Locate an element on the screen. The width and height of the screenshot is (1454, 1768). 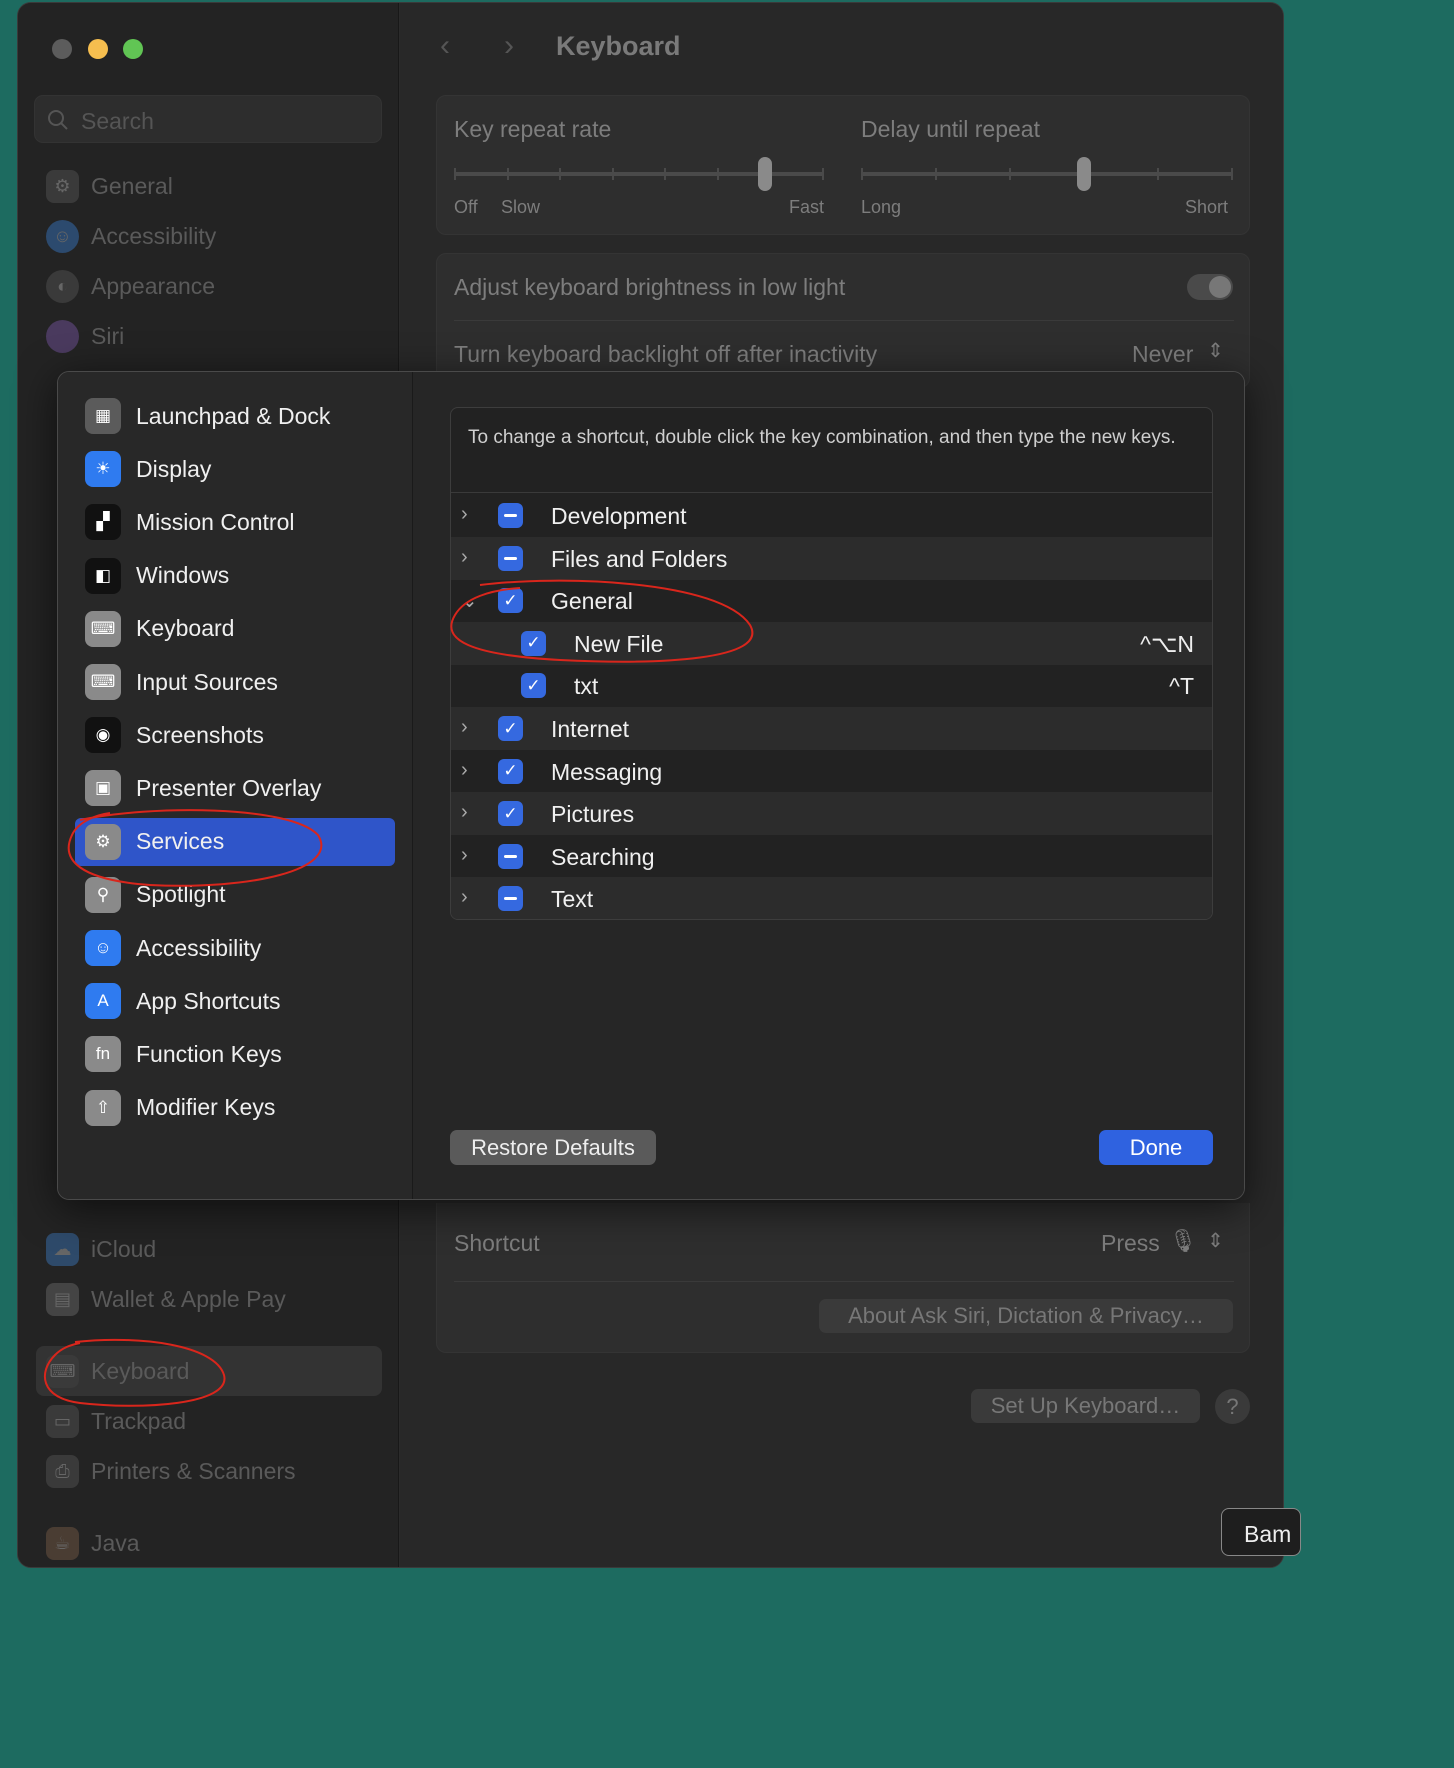
shortcut-row: › Text is located at coordinates (831, 898).